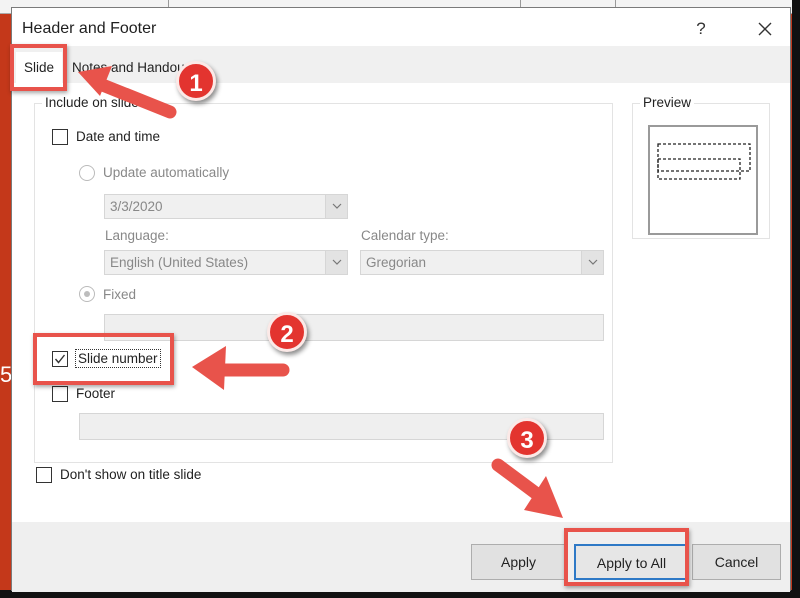 This screenshot has height=598, width=800. I want to click on step-badge-2: 2, so click(287, 332).